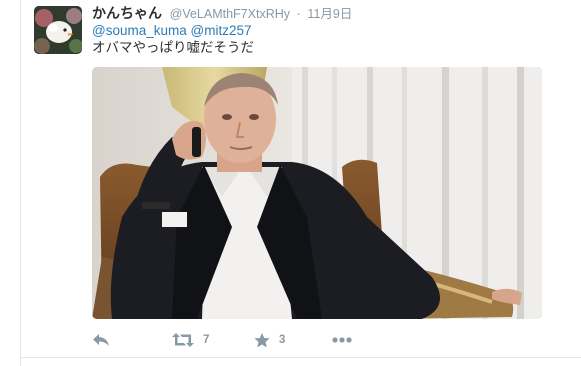 The height and width of the screenshot is (366, 581). Describe the element at coordinates (183, 340) in the screenshot. I see `retweet-icon` at that location.